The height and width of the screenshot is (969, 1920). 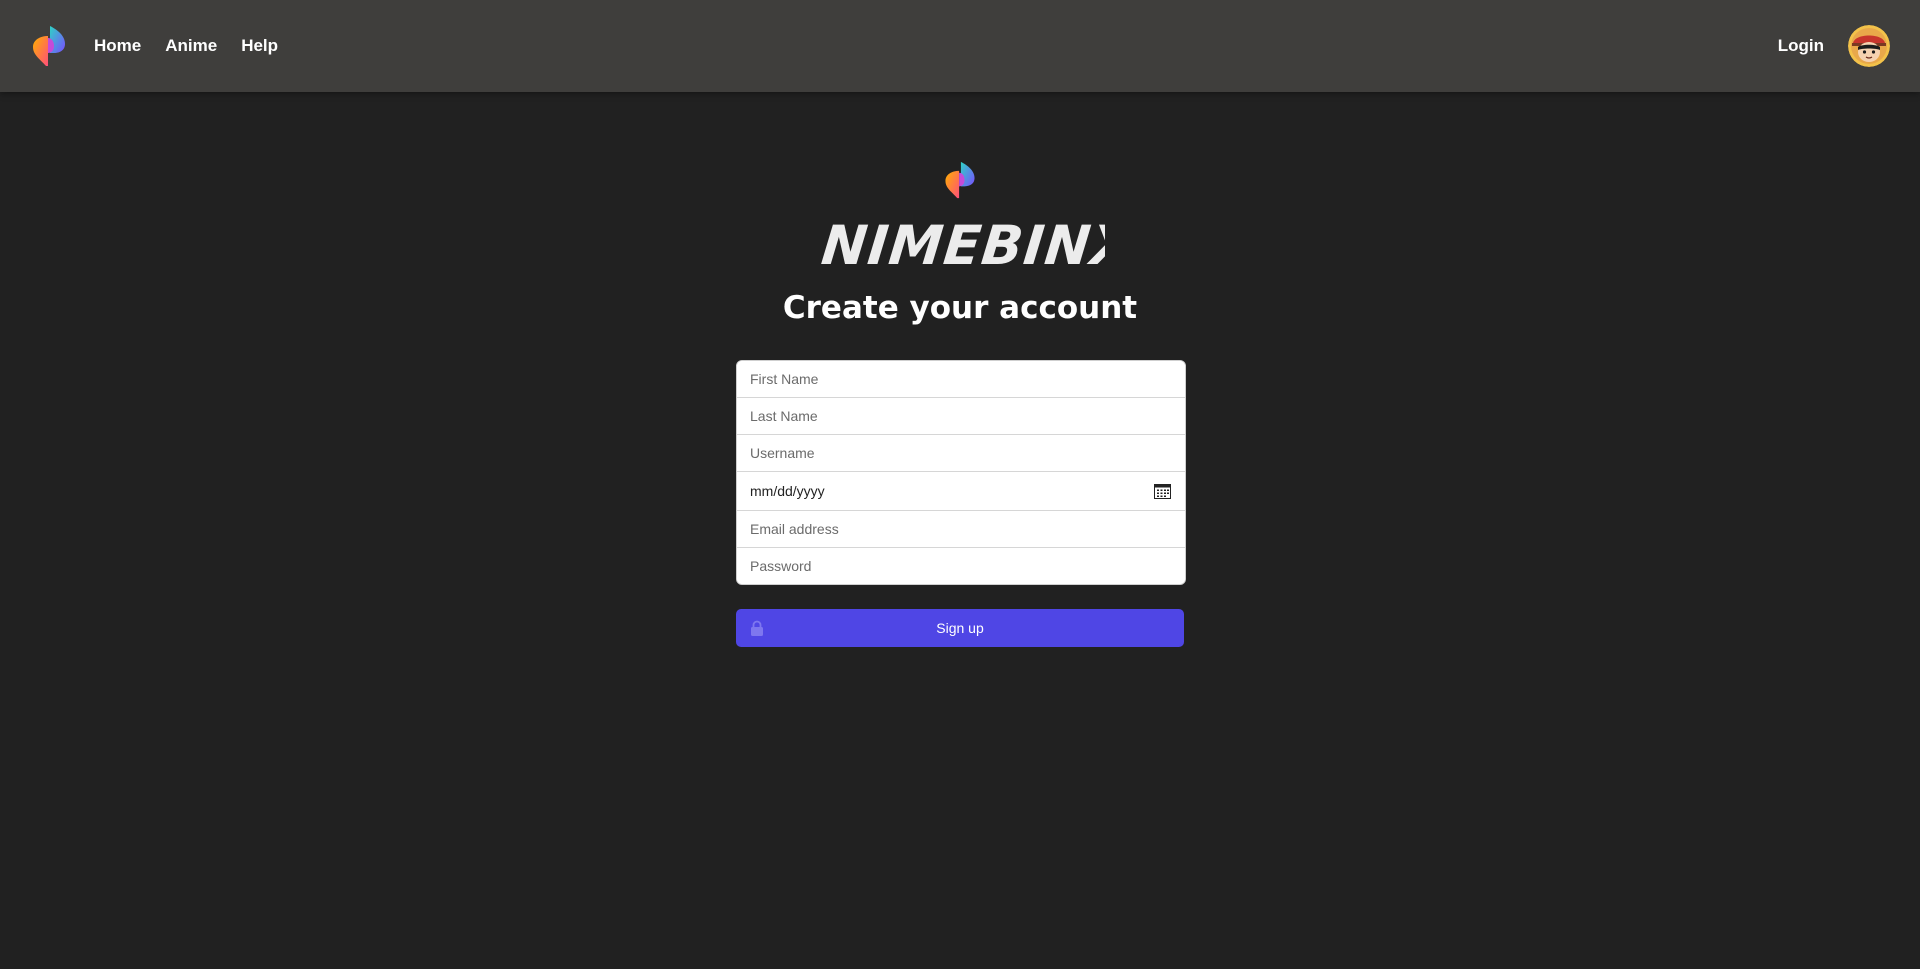 What do you see at coordinates (1869, 46) in the screenshot?
I see `user-avatar` at bounding box center [1869, 46].